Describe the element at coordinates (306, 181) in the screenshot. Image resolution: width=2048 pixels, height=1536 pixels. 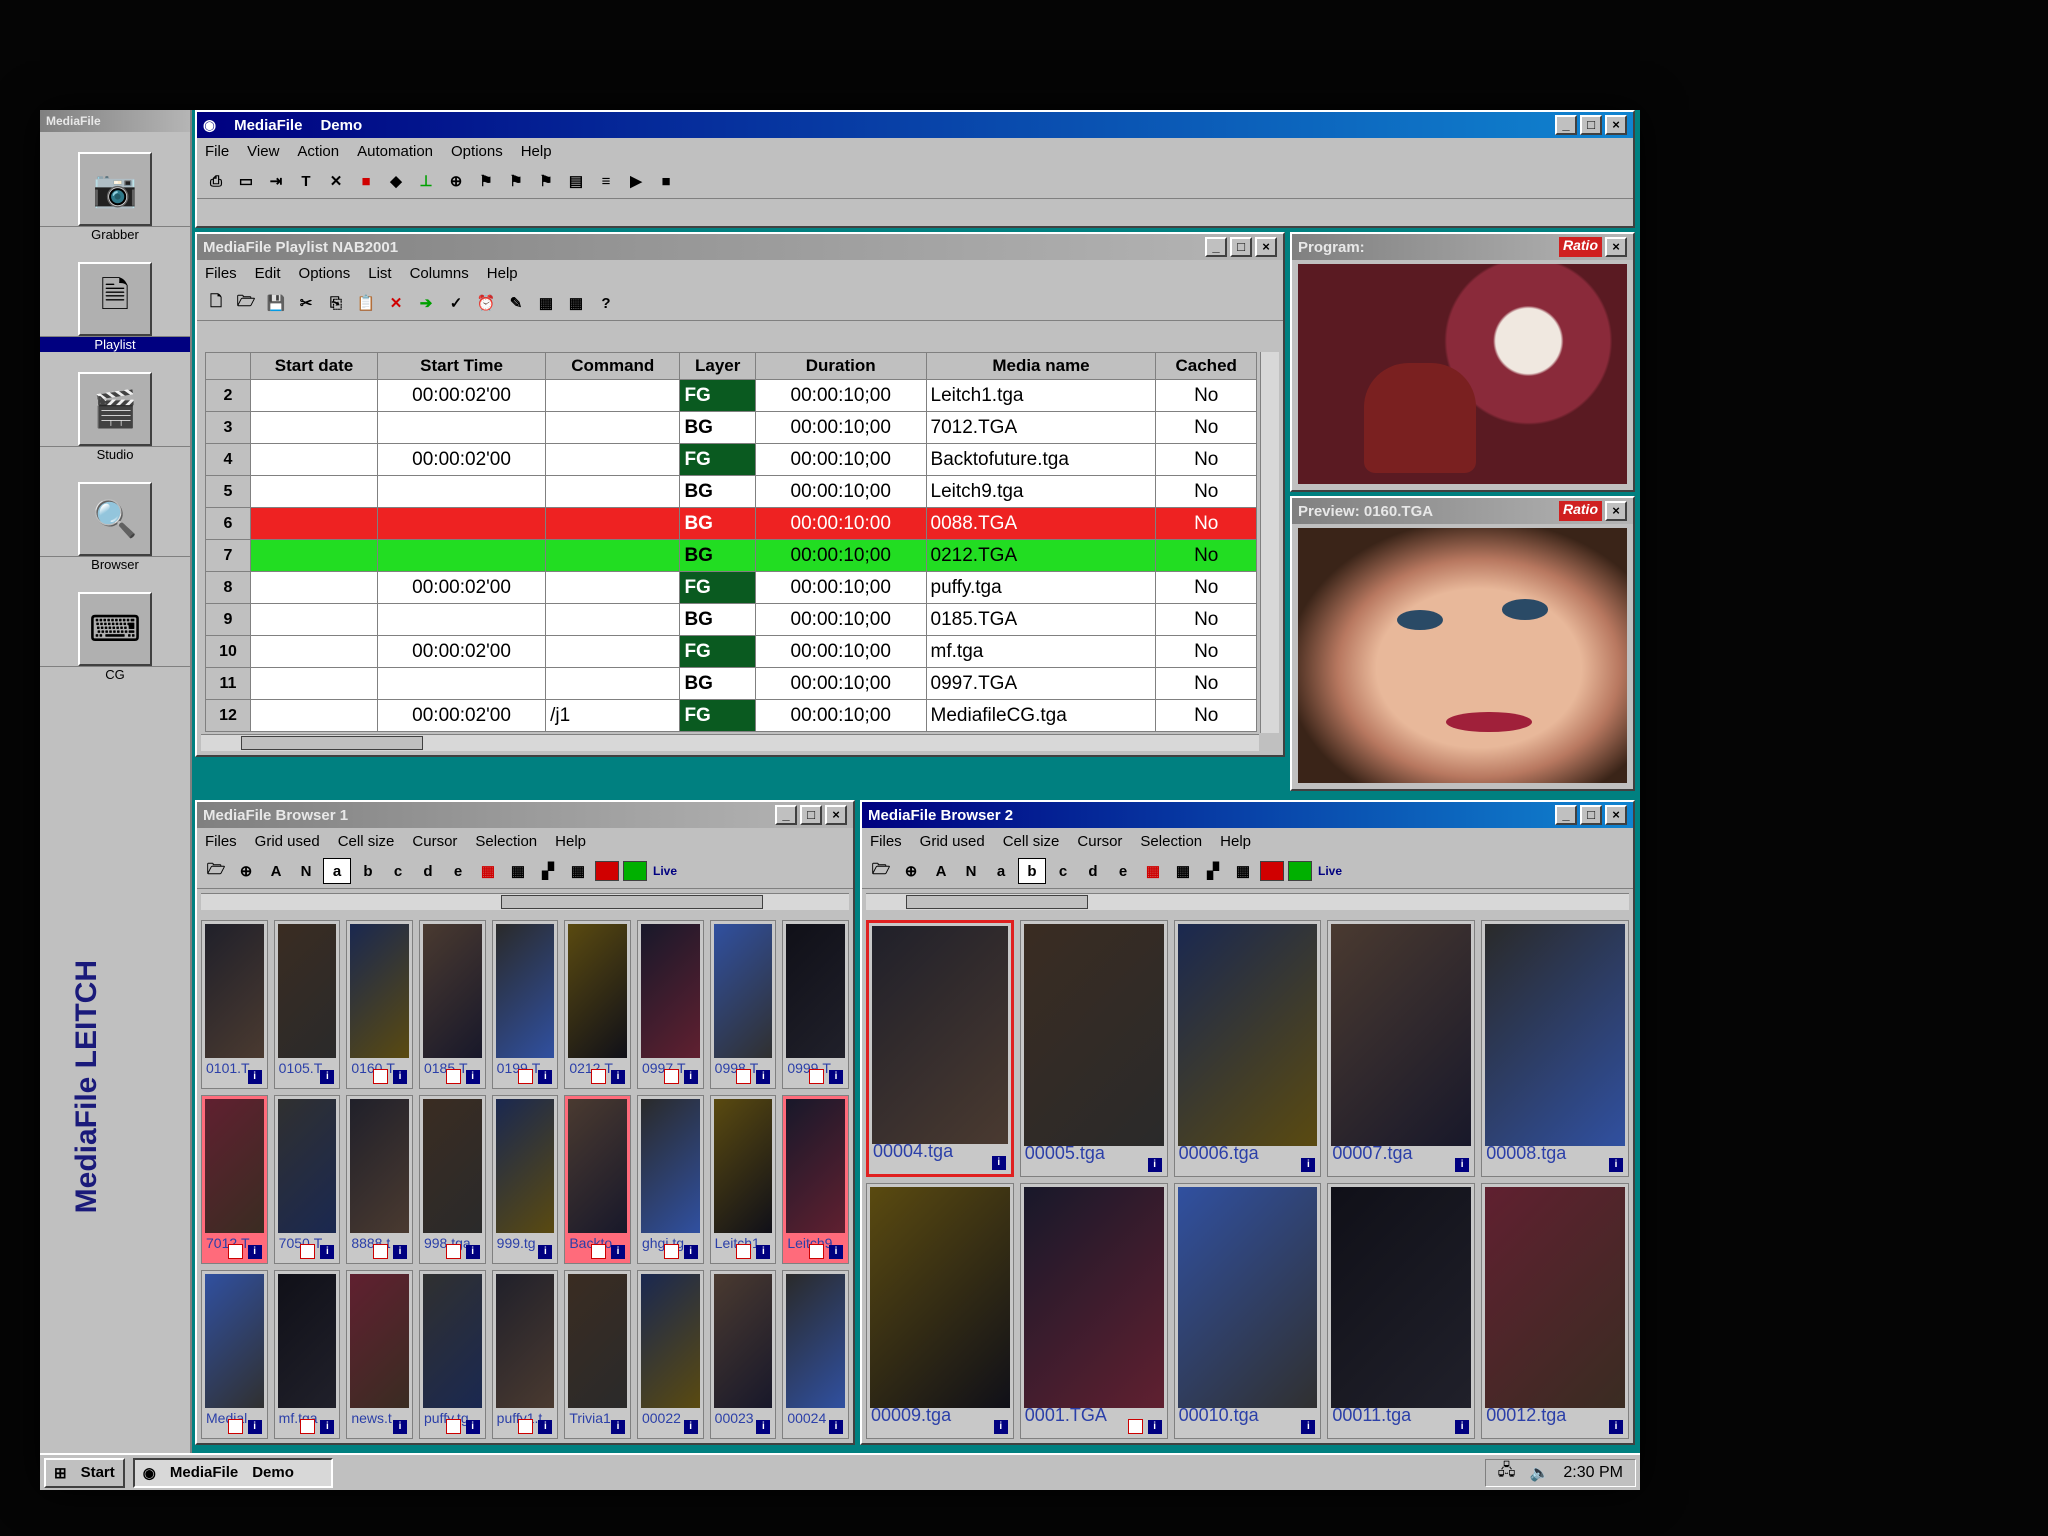
I see `text-icon: T` at that location.